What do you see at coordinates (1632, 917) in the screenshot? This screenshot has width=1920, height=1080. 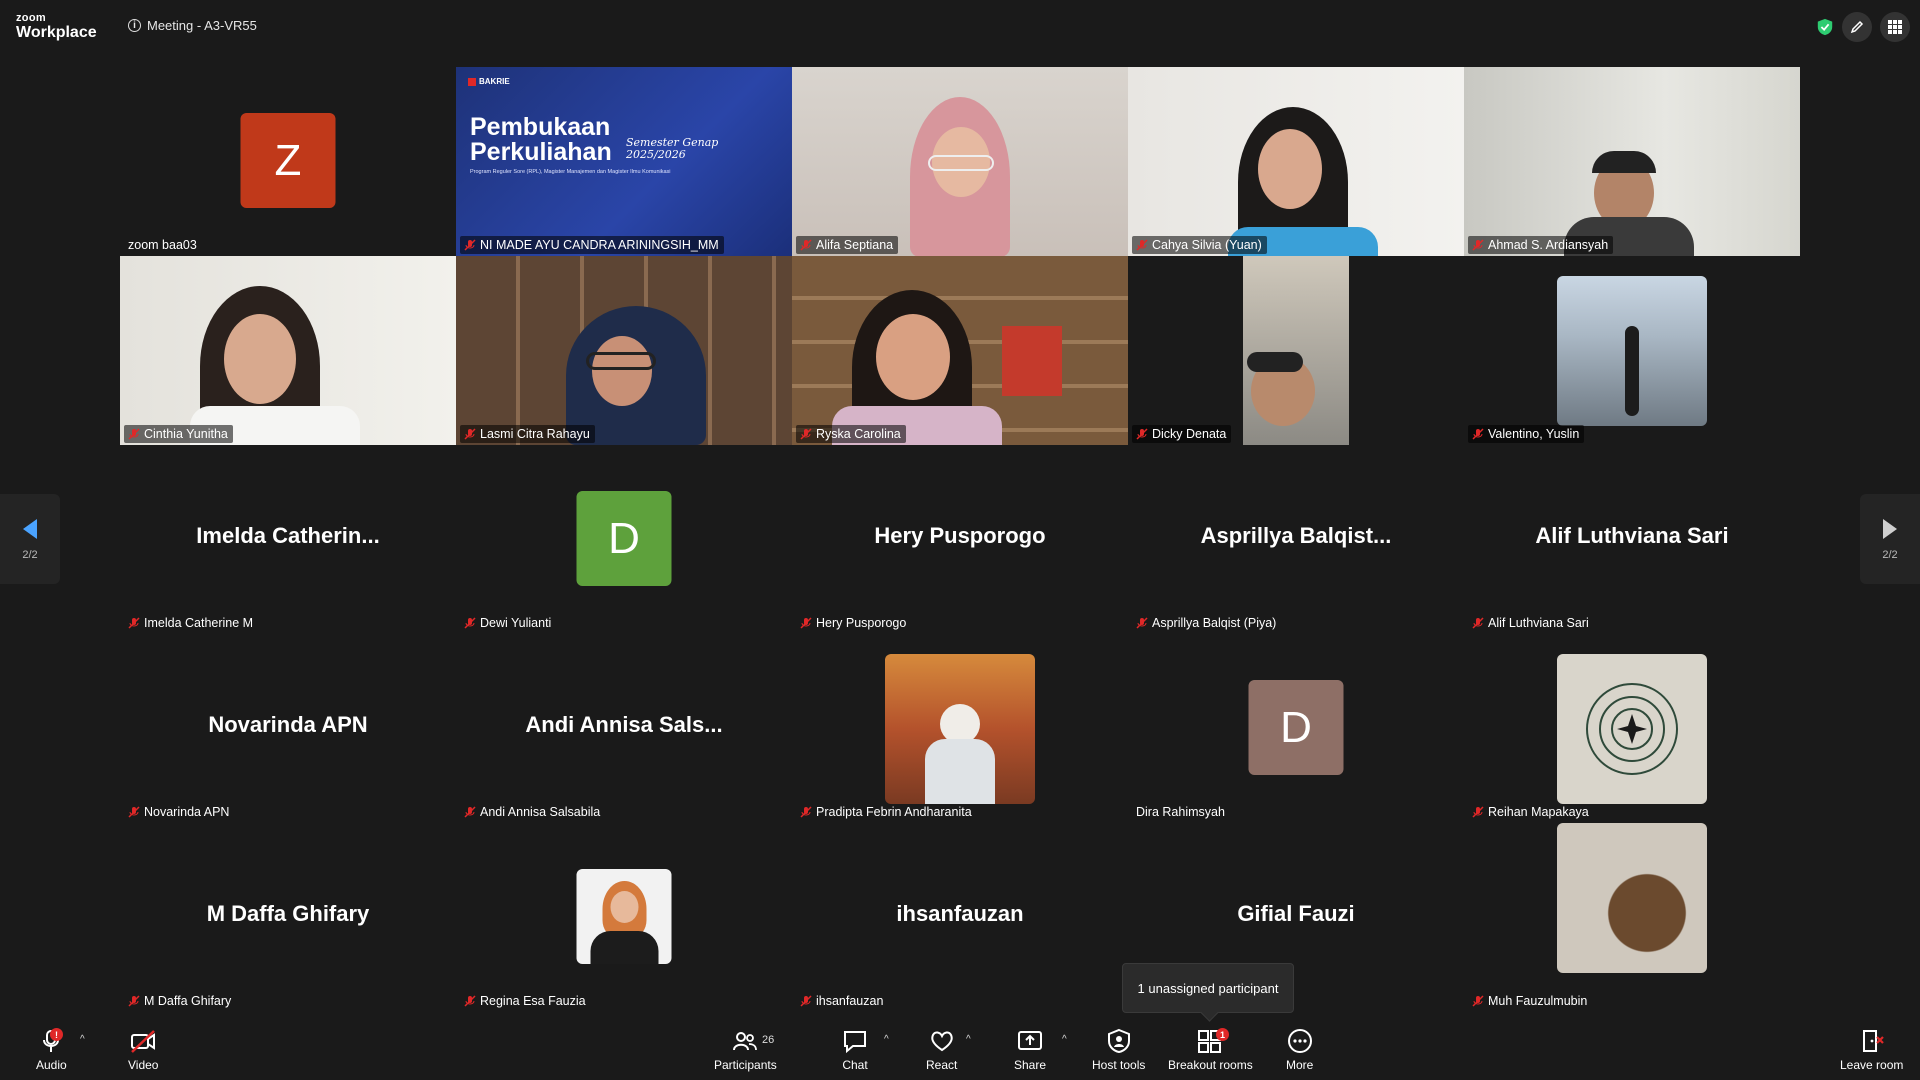 I see `participant-tile: Muh Fauzulmubin` at bounding box center [1632, 917].